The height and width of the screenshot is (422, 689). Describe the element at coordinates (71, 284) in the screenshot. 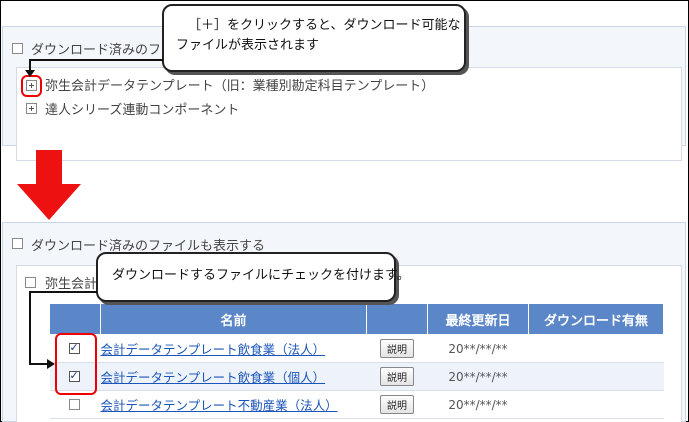

I see `group-label: 弥生会計` at that location.